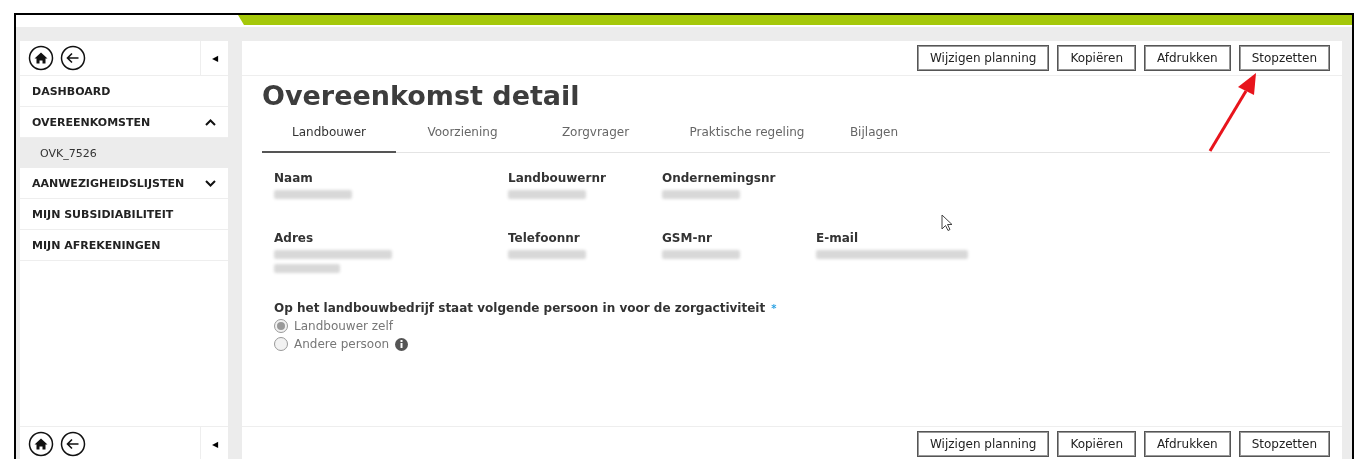  What do you see at coordinates (874, 136) in the screenshot?
I see `tab: Bijlagen` at bounding box center [874, 136].